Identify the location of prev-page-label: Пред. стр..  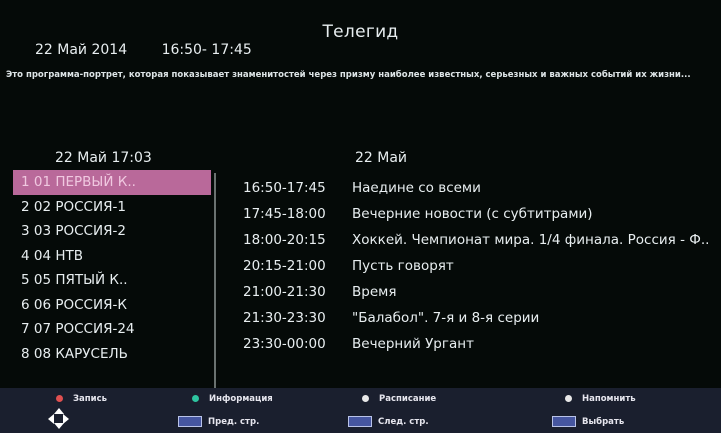
(234, 422).